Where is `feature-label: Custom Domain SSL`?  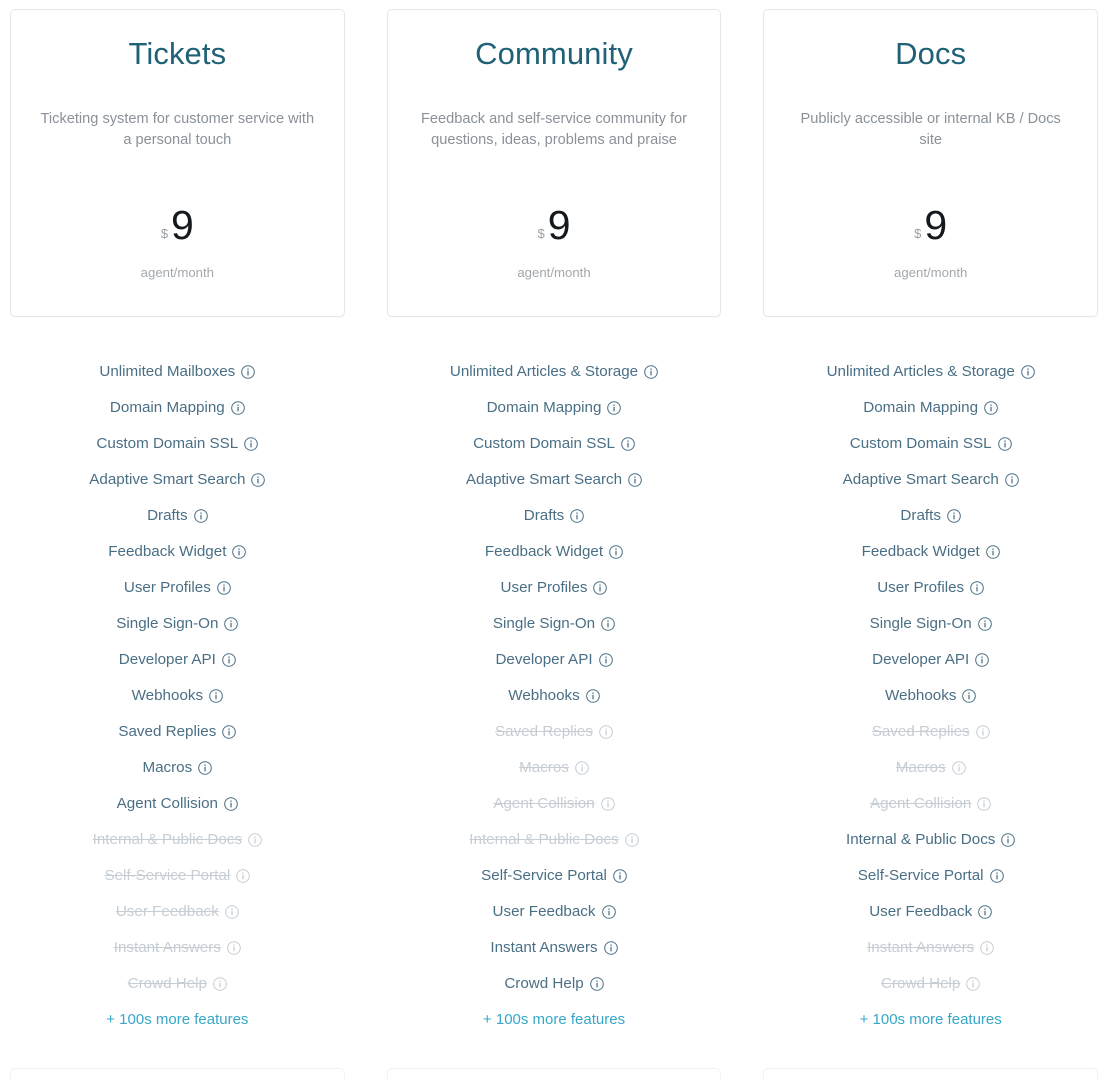 feature-label: Custom Domain SSL is located at coordinates (544, 443).